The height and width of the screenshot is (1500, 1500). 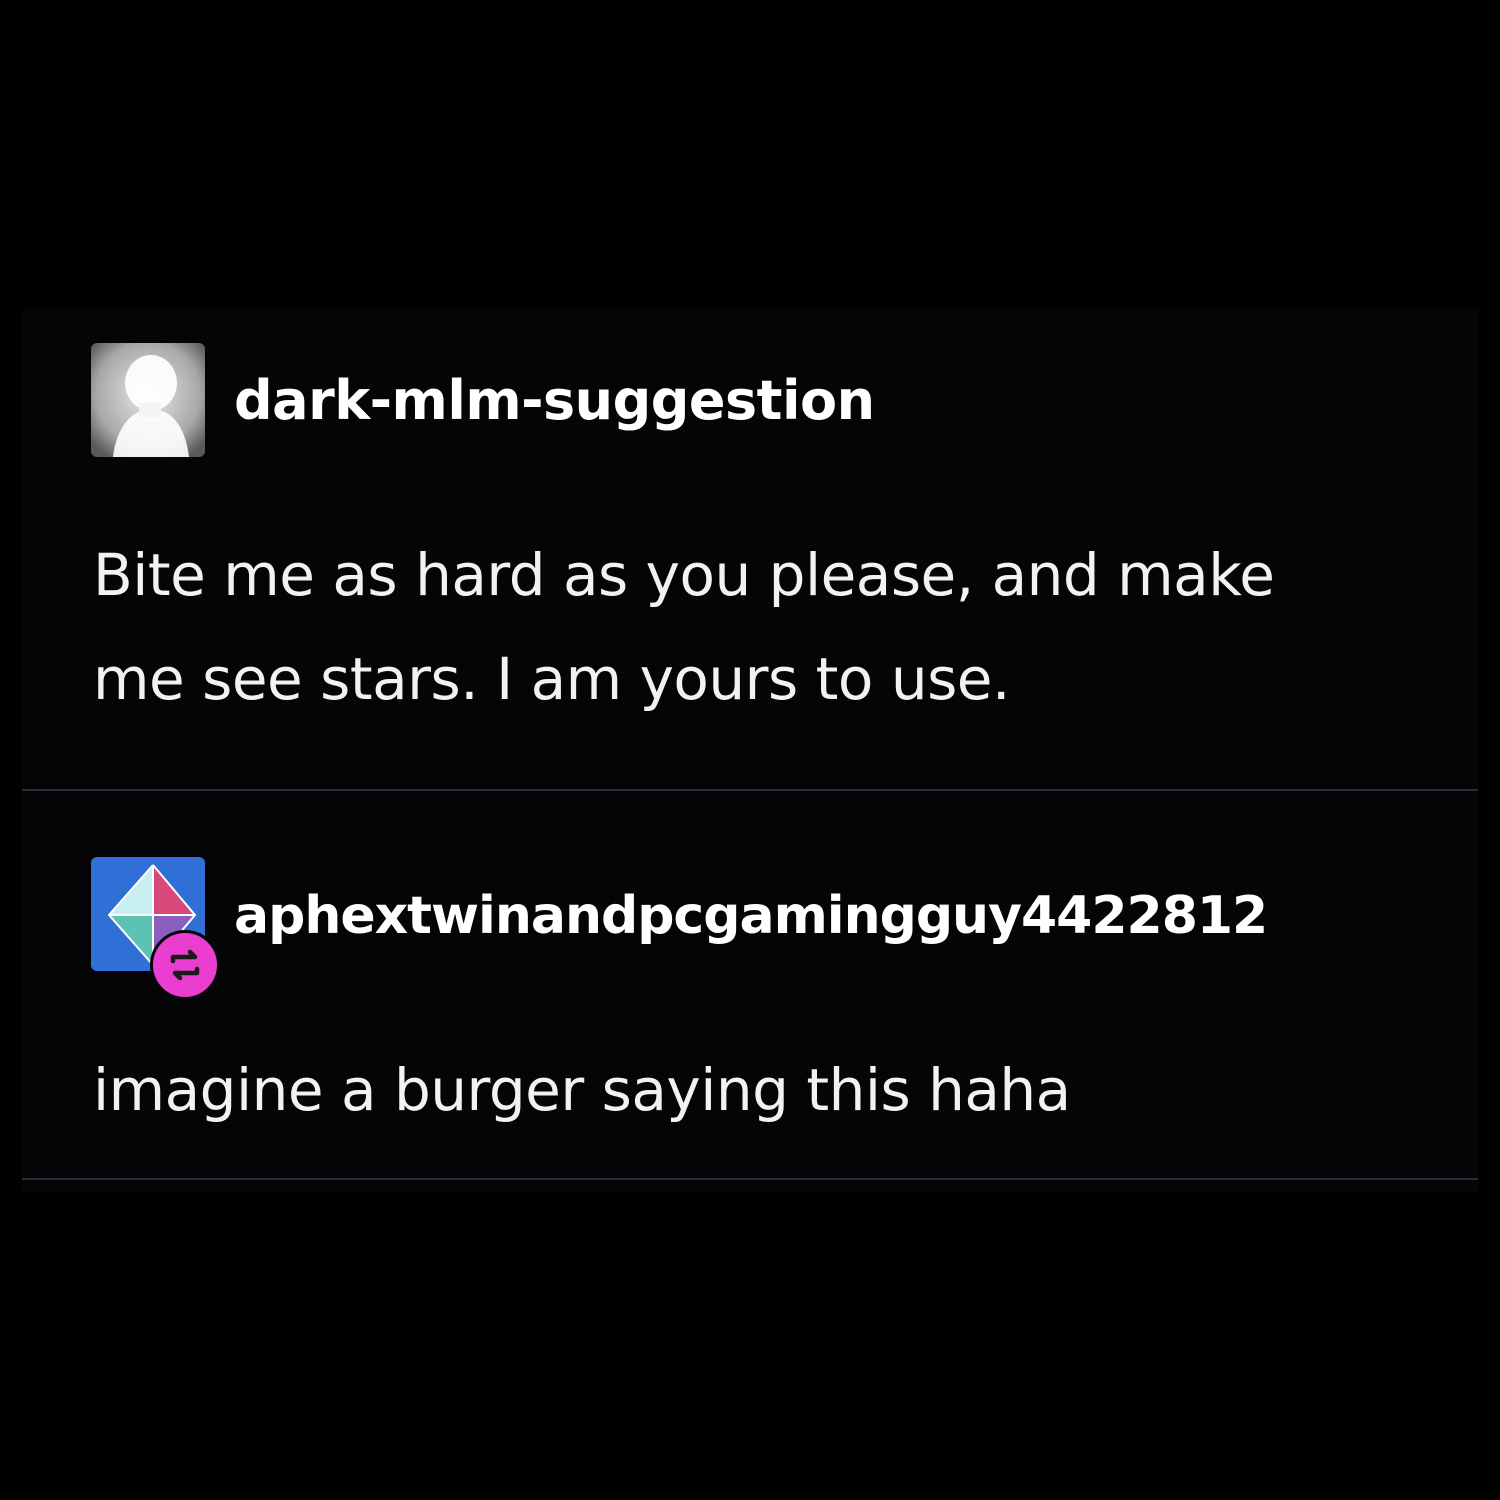 What do you see at coordinates (751, 916) in the screenshot?
I see `username: aphextwinandpcgamingguy4422812` at bounding box center [751, 916].